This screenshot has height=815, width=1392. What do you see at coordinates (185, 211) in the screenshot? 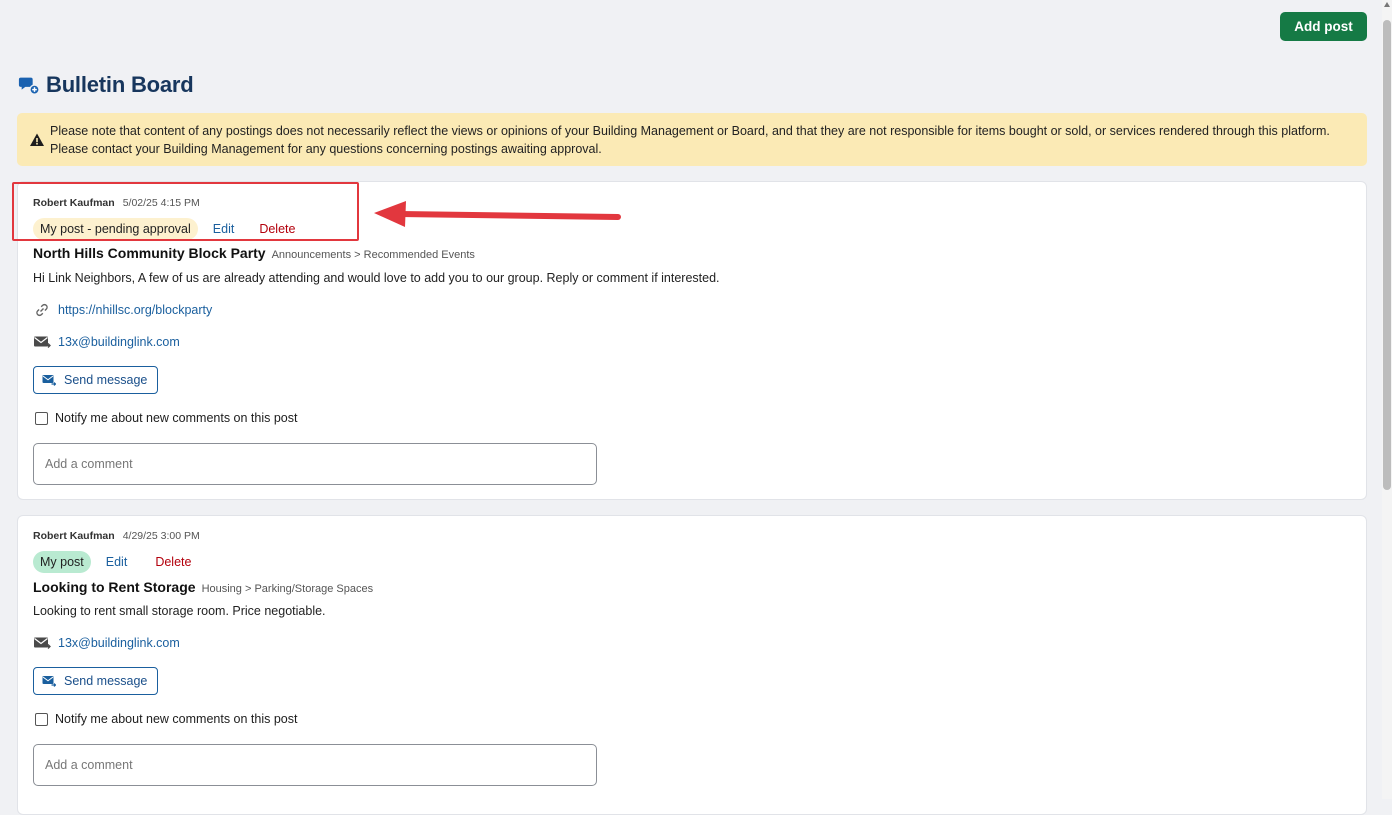
I see `annotation-highlight-box` at bounding box center [185, 211].